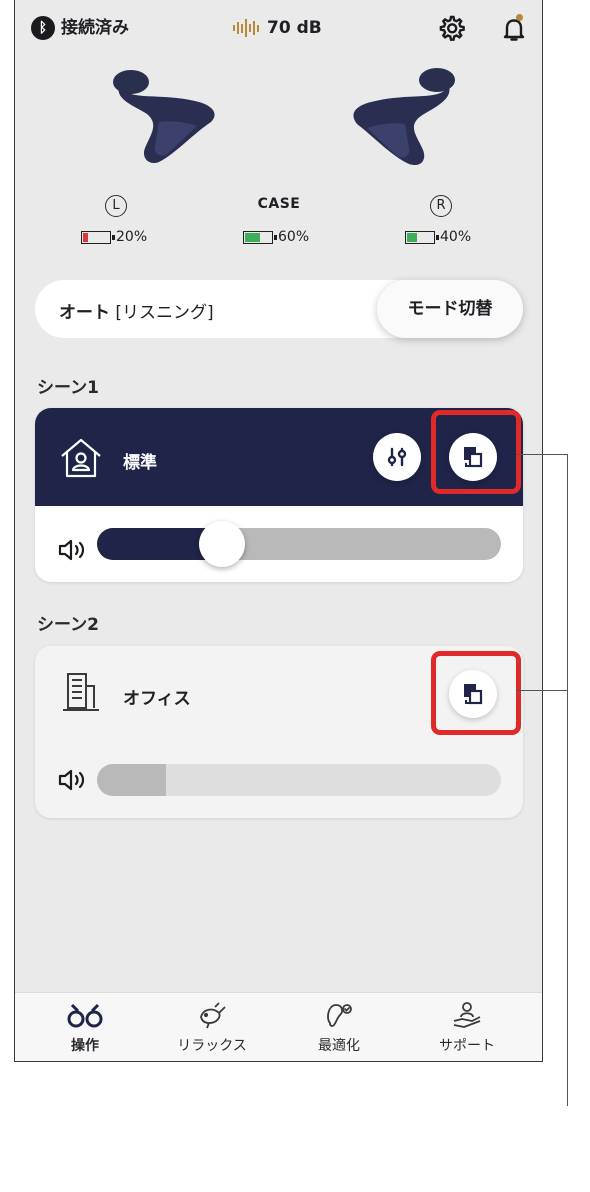 Image resolution: width=590 pixels, height=1192 pixels. I want to click on mode-bar: オート [リスニング] モード切替, so click(279, 309).